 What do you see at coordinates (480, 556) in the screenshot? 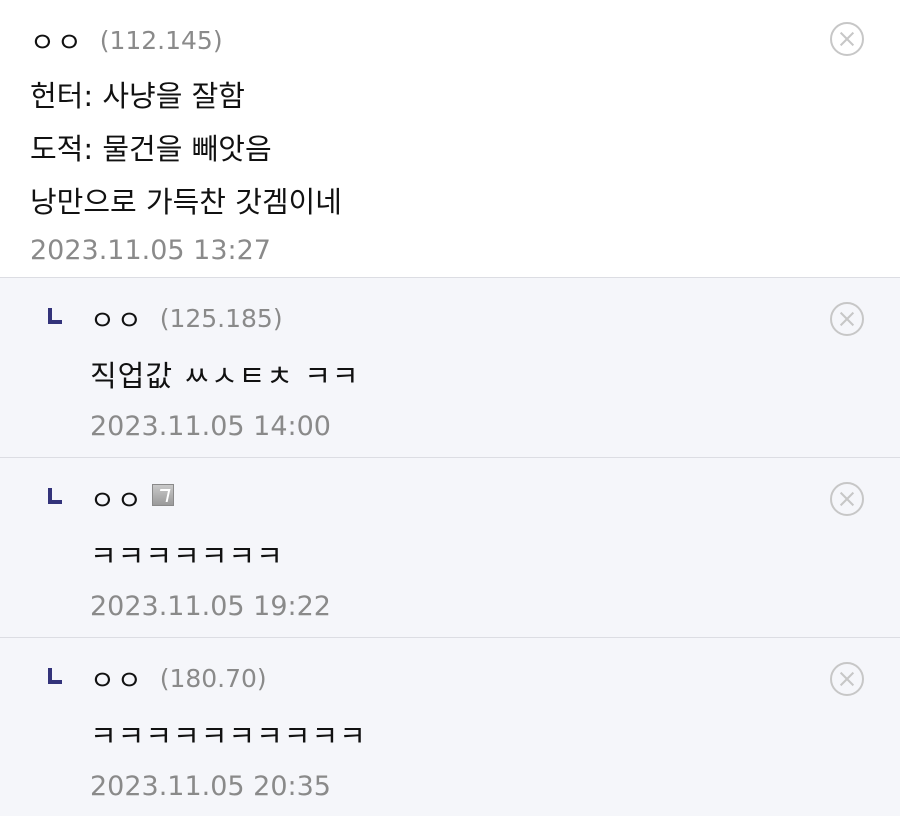
I see `reply-body: ㅋㅋㅋㅋㅋㅋㅋ` at bounding box center [480, 556].